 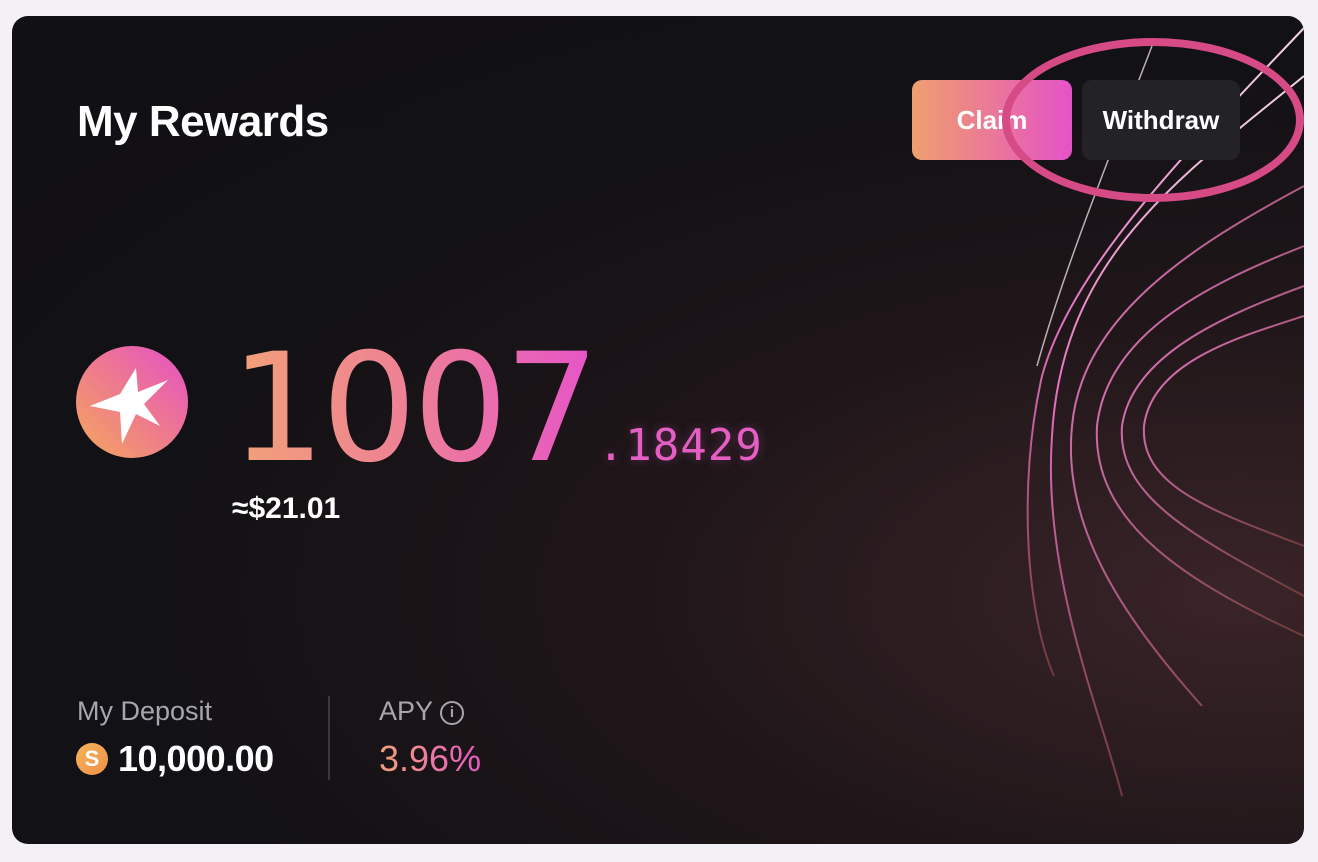 What do you see at coordinates (680, 445) in the screenshot?
I see `rewards-amount-decimal: .18429` at bounding box center [680, 445].